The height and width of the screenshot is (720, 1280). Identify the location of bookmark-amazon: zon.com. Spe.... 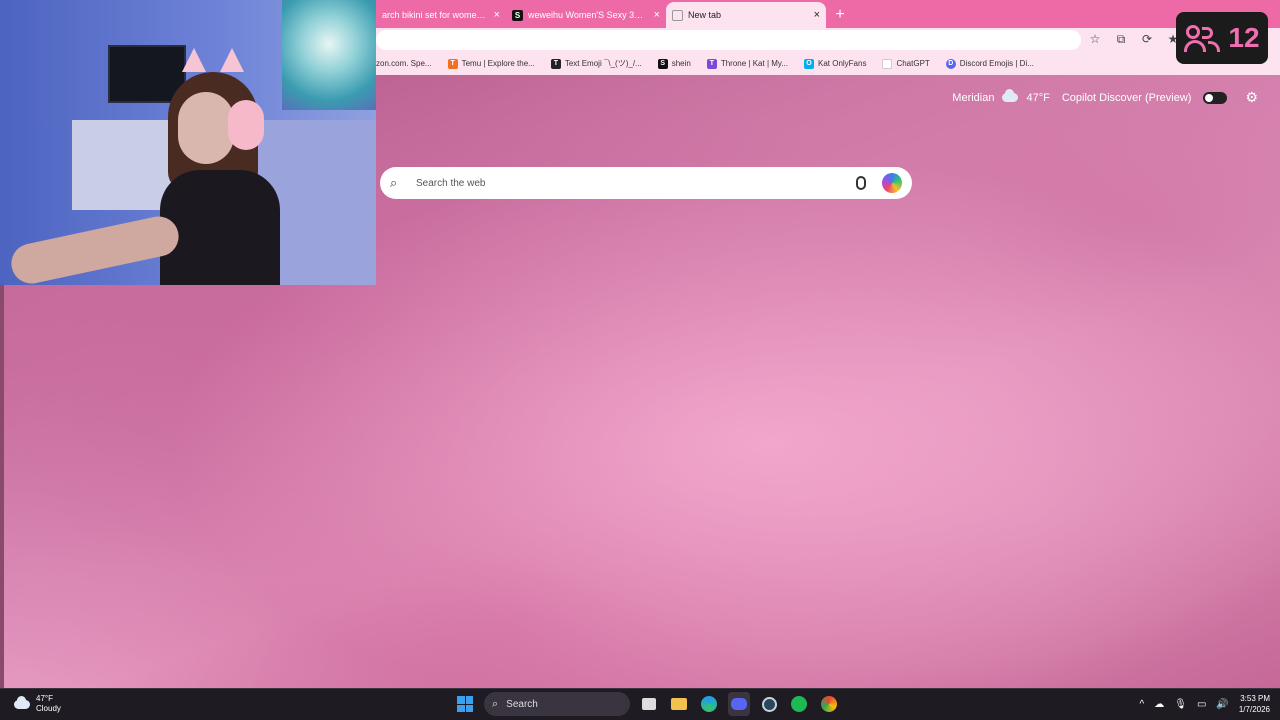
(404, 63).